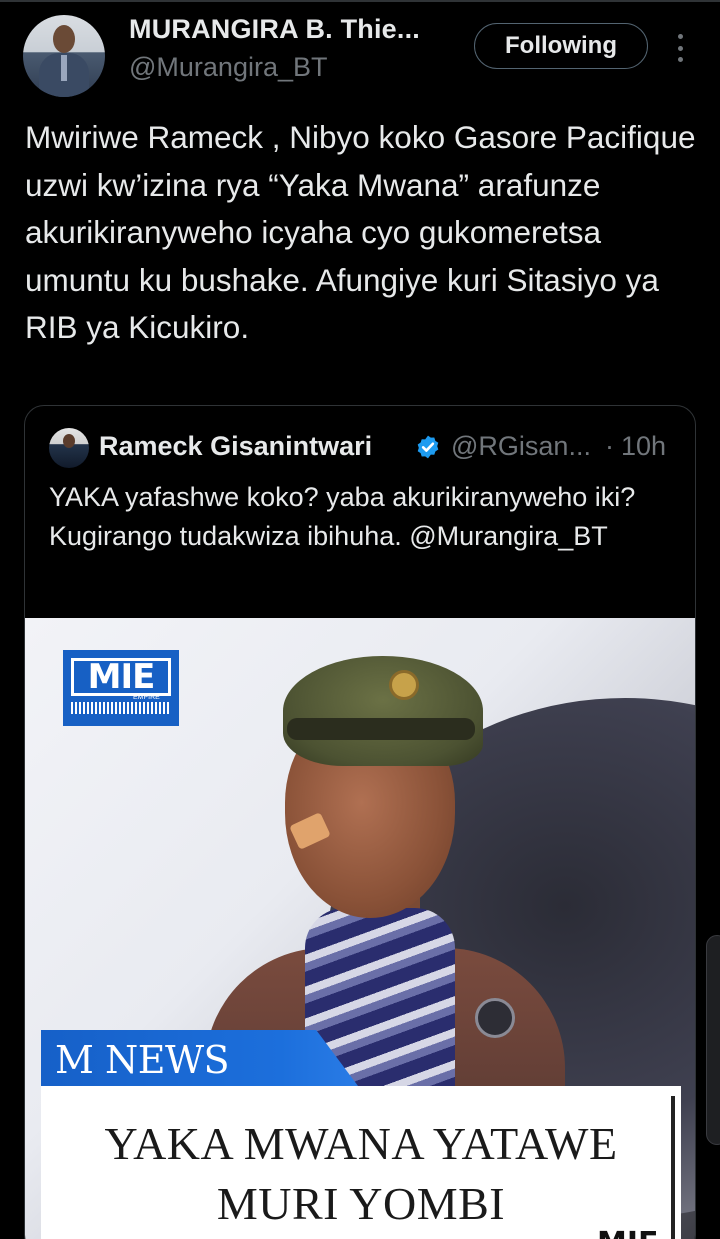  I want to click on headline-box: YAKA MWANA YATAWE MURI YOMBI, so click(361, 1162).